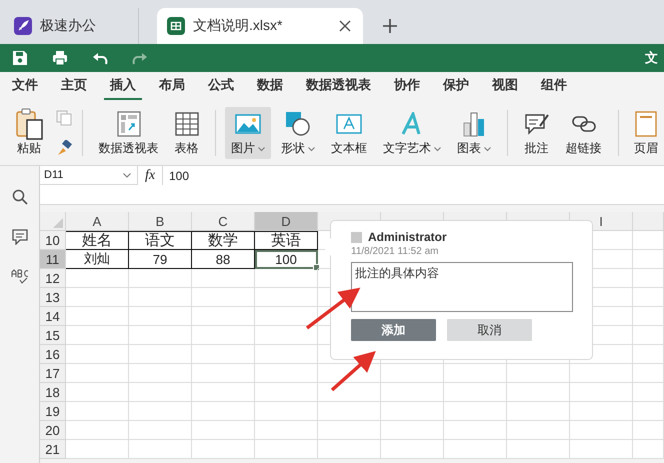  I want to click on menu-tab: 组件, so click(554, 86).